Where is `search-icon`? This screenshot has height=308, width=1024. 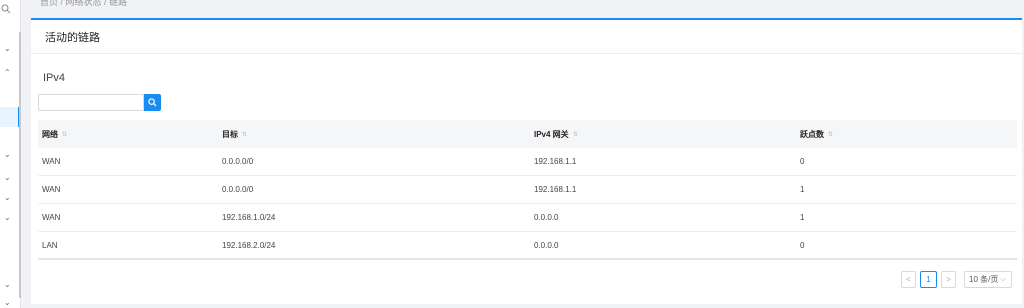
search-icon is located at coordinates (152, 103).